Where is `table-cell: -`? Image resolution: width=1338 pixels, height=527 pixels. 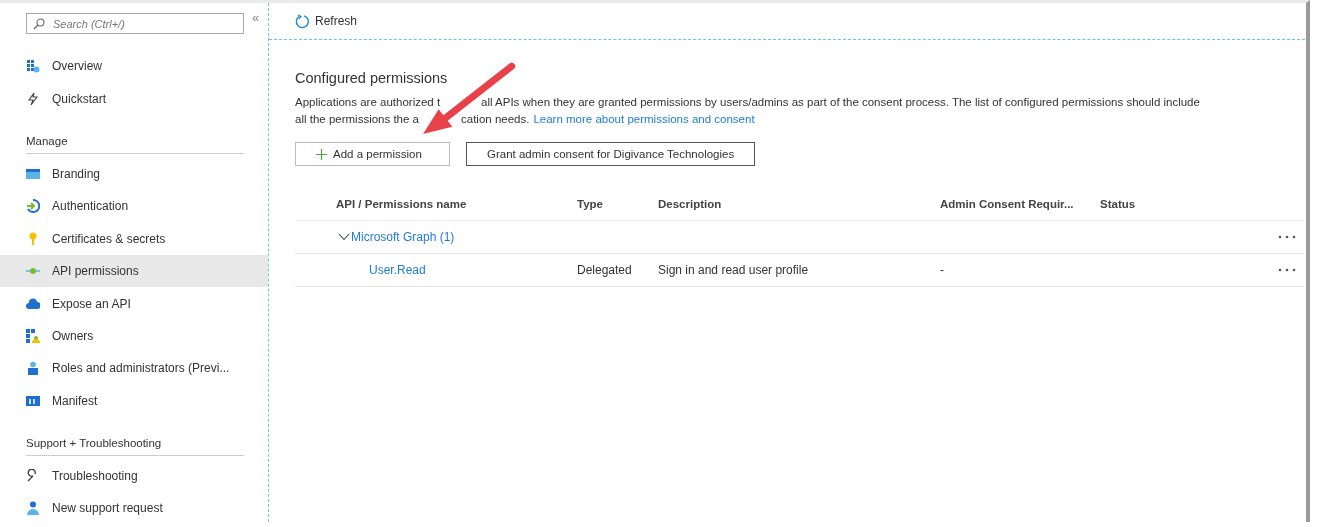 table-cell: - is located at coordinates (942, 270).